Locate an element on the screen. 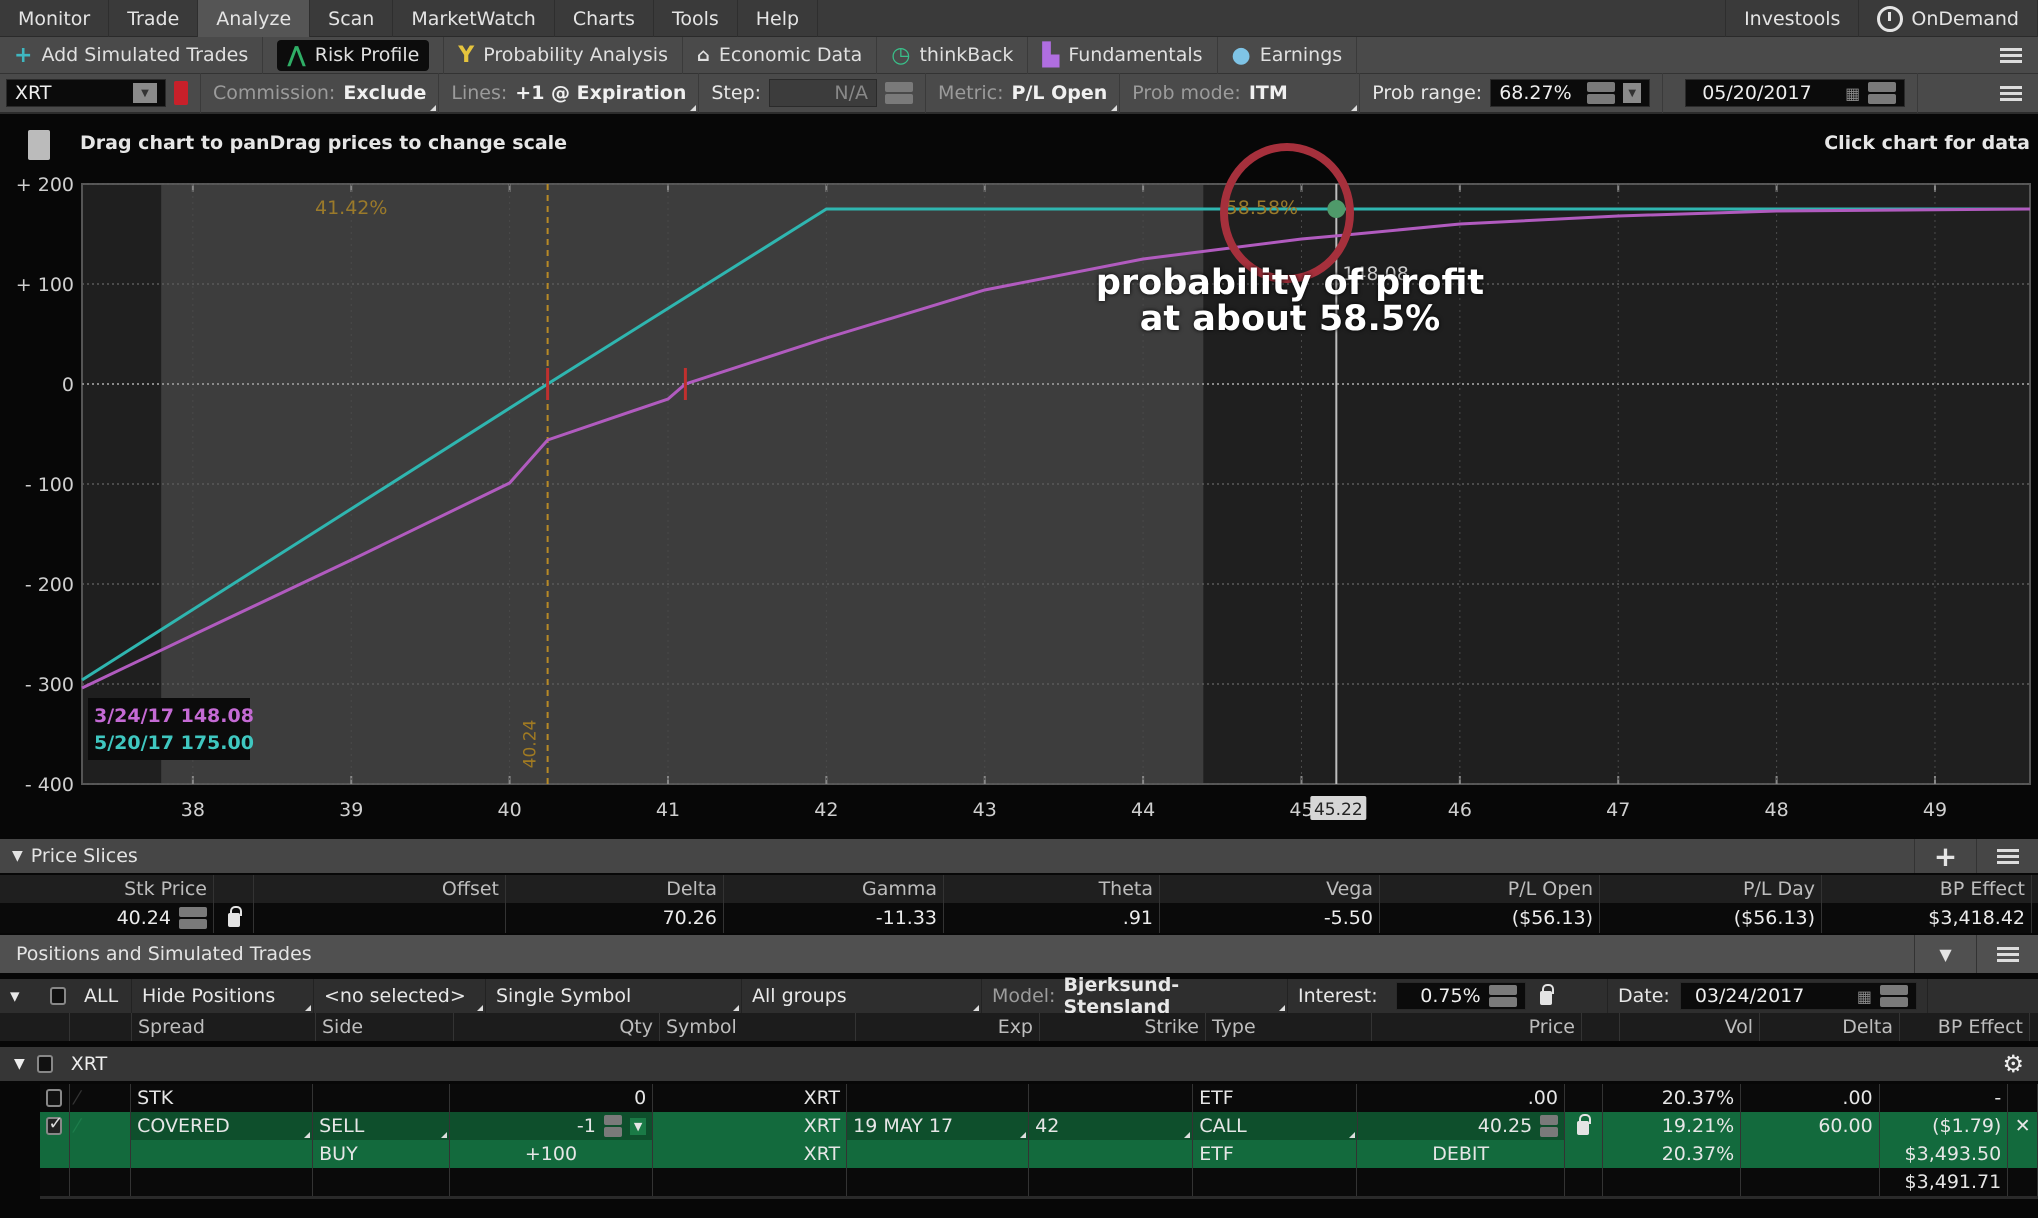 Image resolution: width=2038 pixels, height=1218 pixels. position-row: ⁄ STK 0 XRT ETF .00 20.37% .00 - is located at coordinates (1039, 1098).